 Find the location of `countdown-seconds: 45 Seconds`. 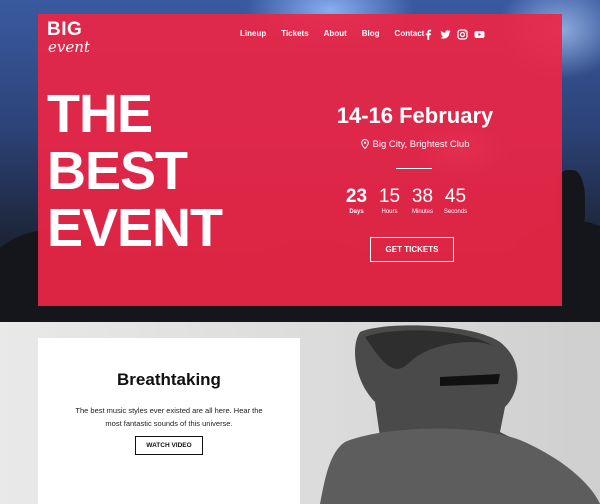

countdown-seconds: 45 Seconds is located at coordinates (455, 200).